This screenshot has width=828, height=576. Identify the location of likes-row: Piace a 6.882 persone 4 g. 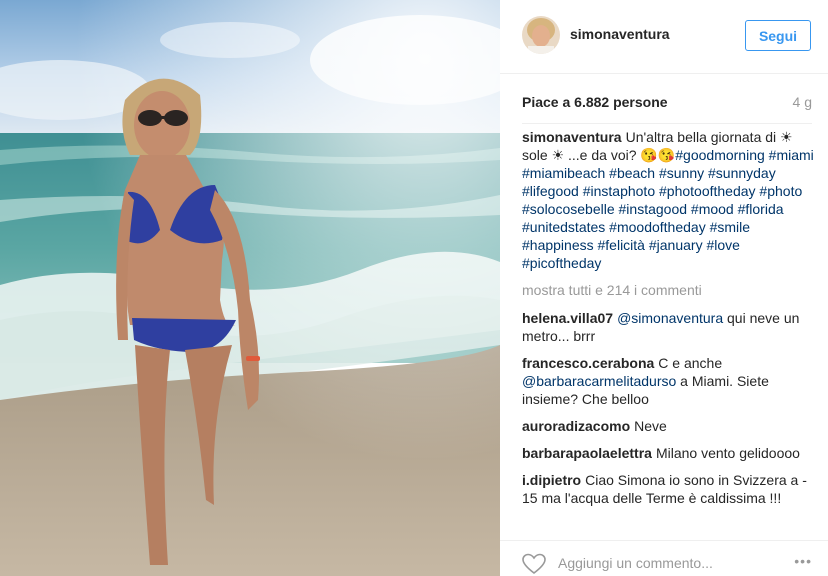
(667, 104).